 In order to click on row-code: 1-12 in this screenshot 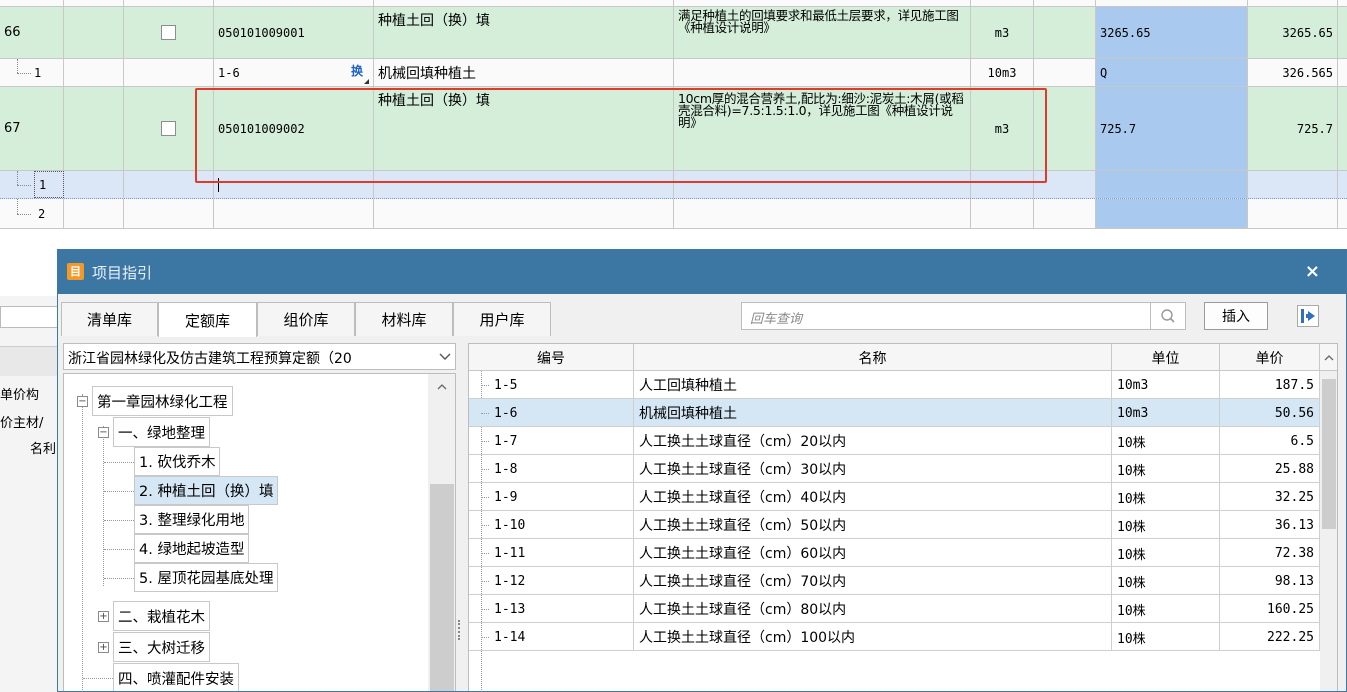, I will do `click(561, 581)`.